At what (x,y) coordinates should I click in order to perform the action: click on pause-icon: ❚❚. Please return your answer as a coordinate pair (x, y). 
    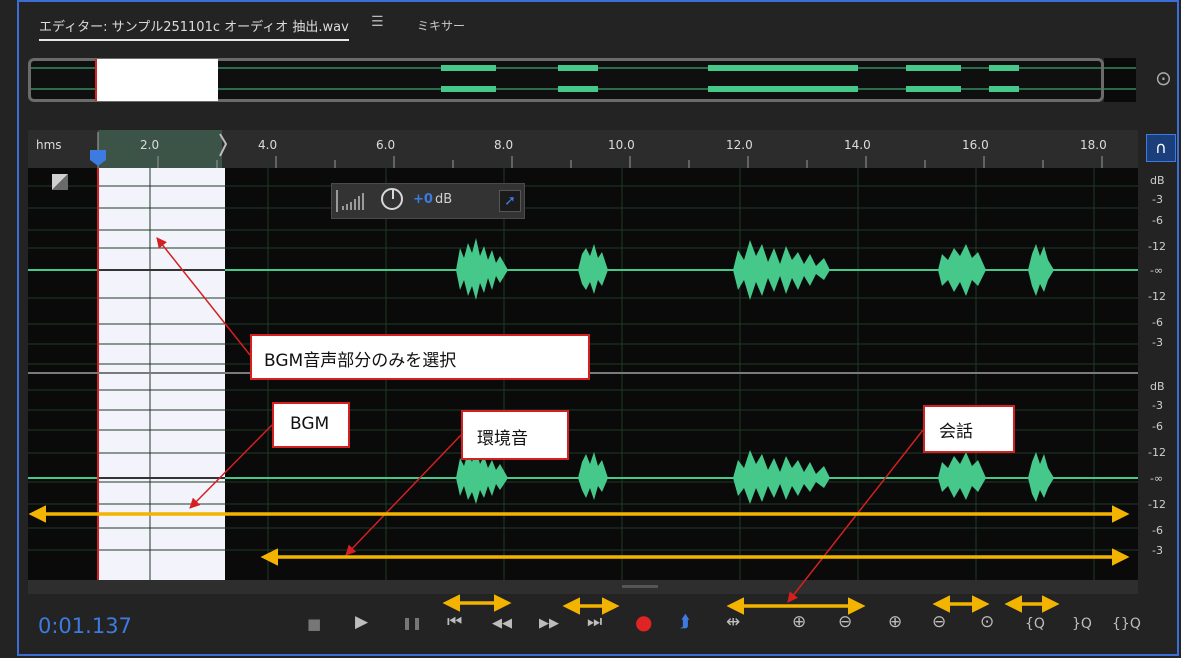
    Looking at the image, I should click on (412, 623).